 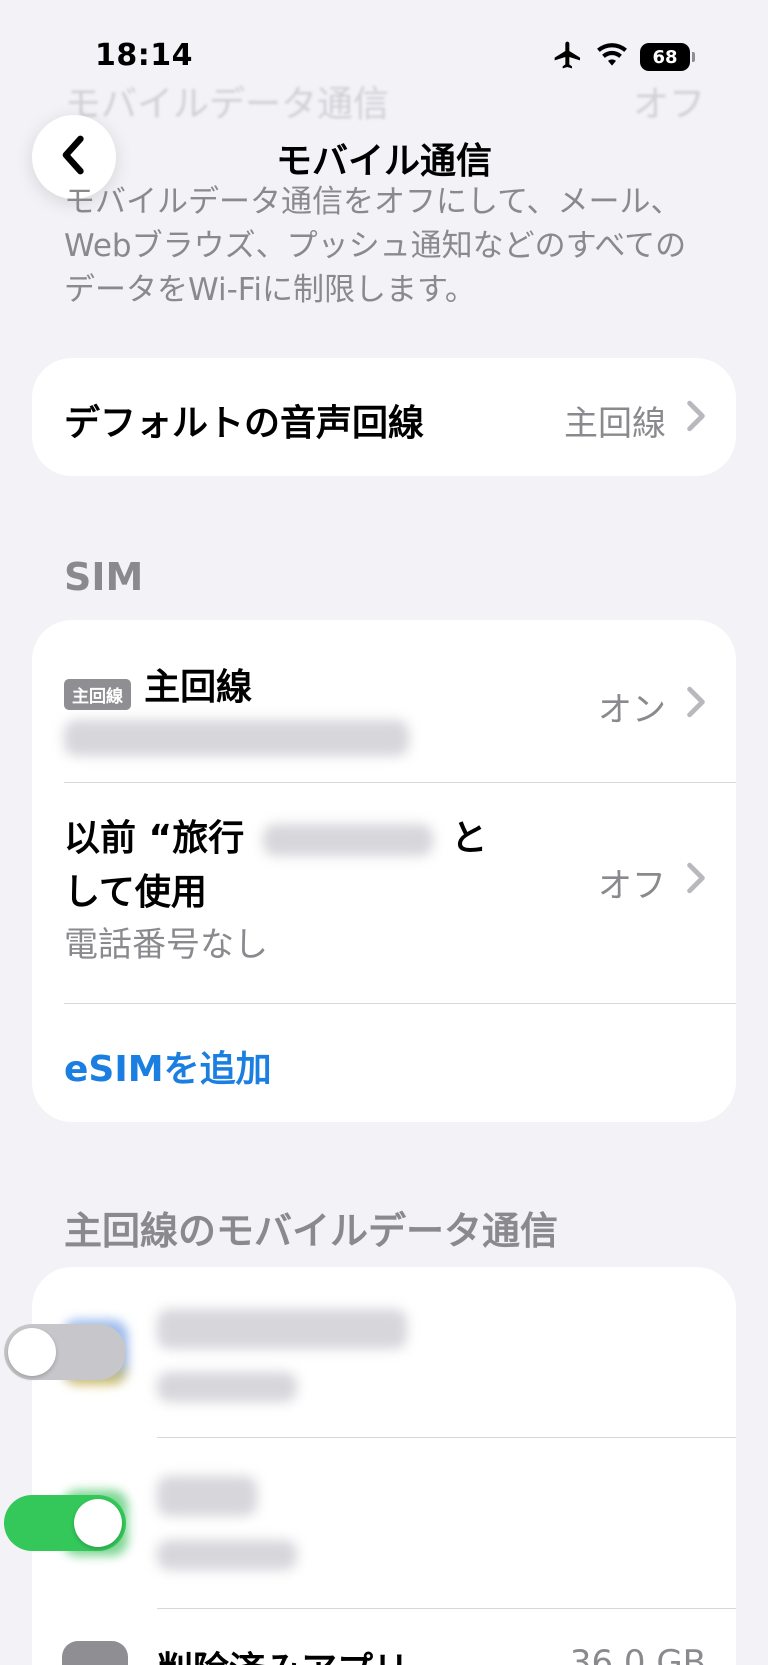 I want to click on sim-tag-badge: 主回線, so click(x=97, y=694).